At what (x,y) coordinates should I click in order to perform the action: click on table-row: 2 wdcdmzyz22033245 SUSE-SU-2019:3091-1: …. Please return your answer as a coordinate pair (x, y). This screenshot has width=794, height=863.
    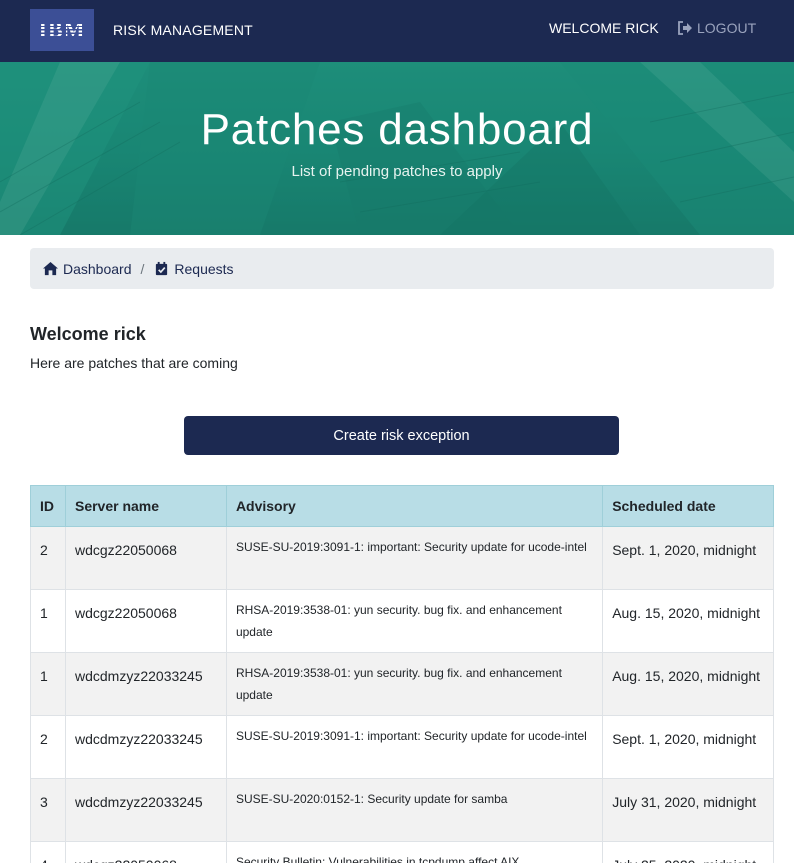
    Looking at the image, I should click on (402, 747).